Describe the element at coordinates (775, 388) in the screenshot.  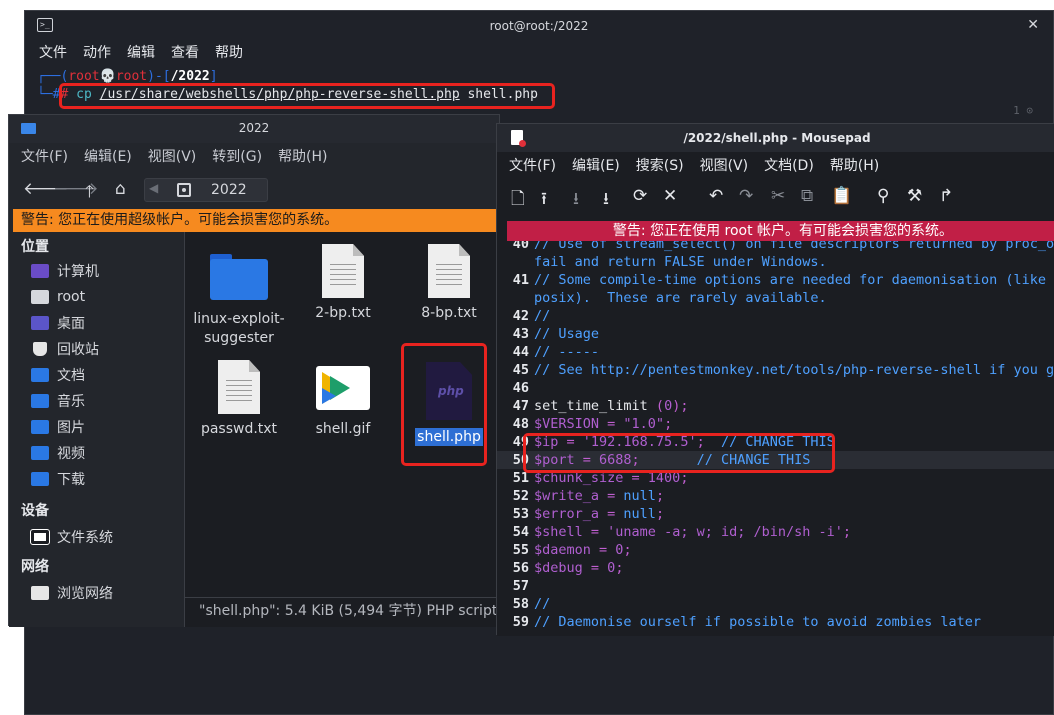
I see `code-line: 46` at that location.